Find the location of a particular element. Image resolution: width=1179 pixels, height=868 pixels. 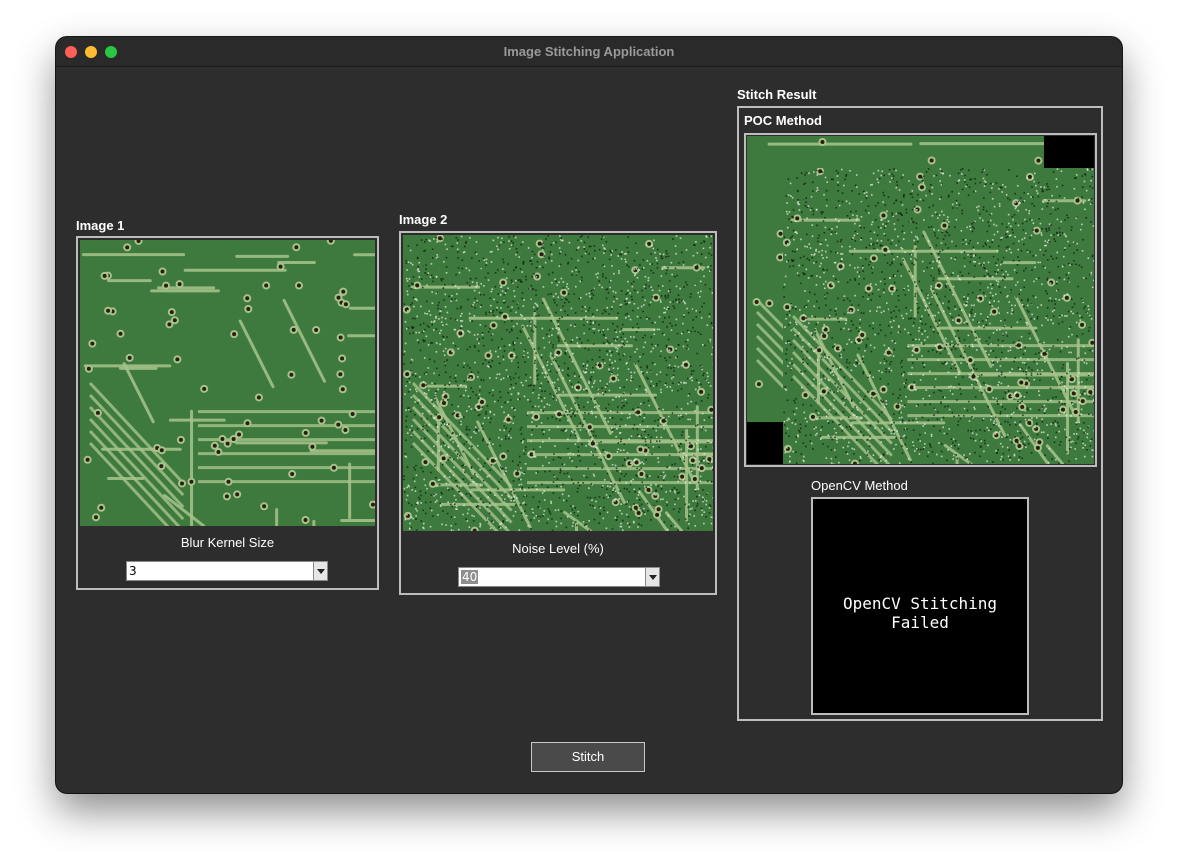

image2-pcb-noisy-image is located at coordinates (558, 383).